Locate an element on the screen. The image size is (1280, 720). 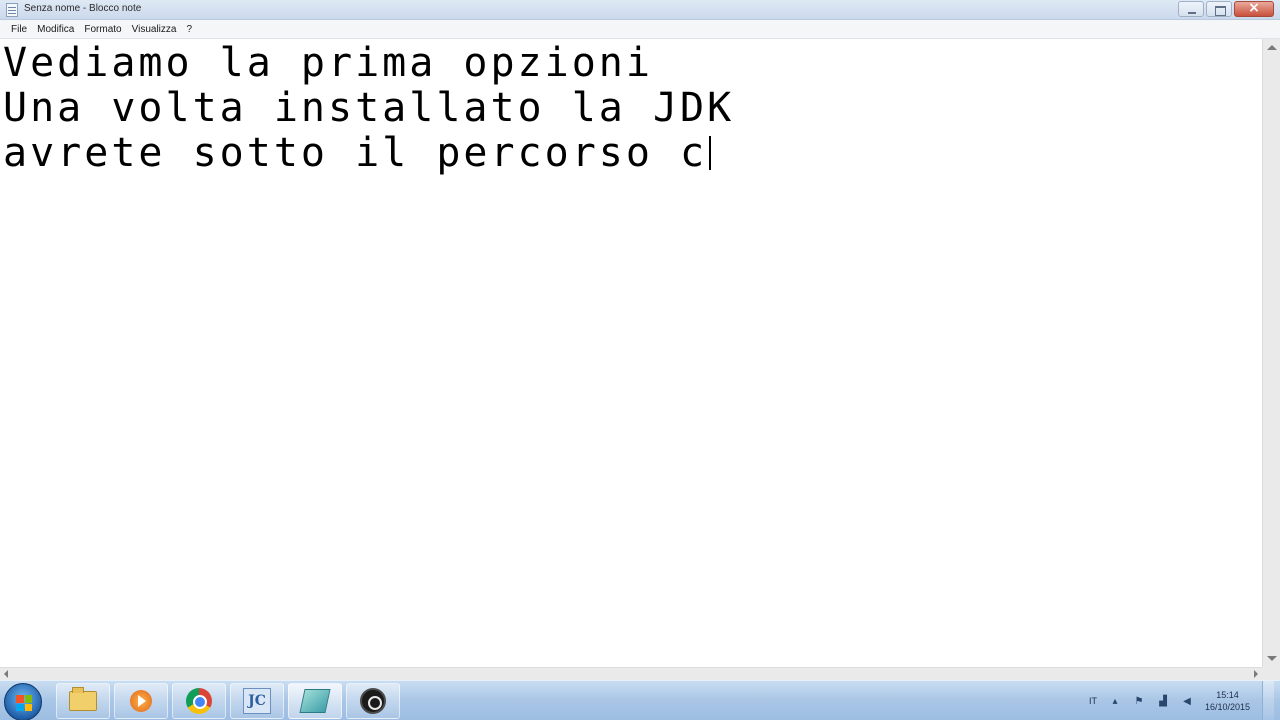
notepad-app-icon is located at coordinates (12, 10).